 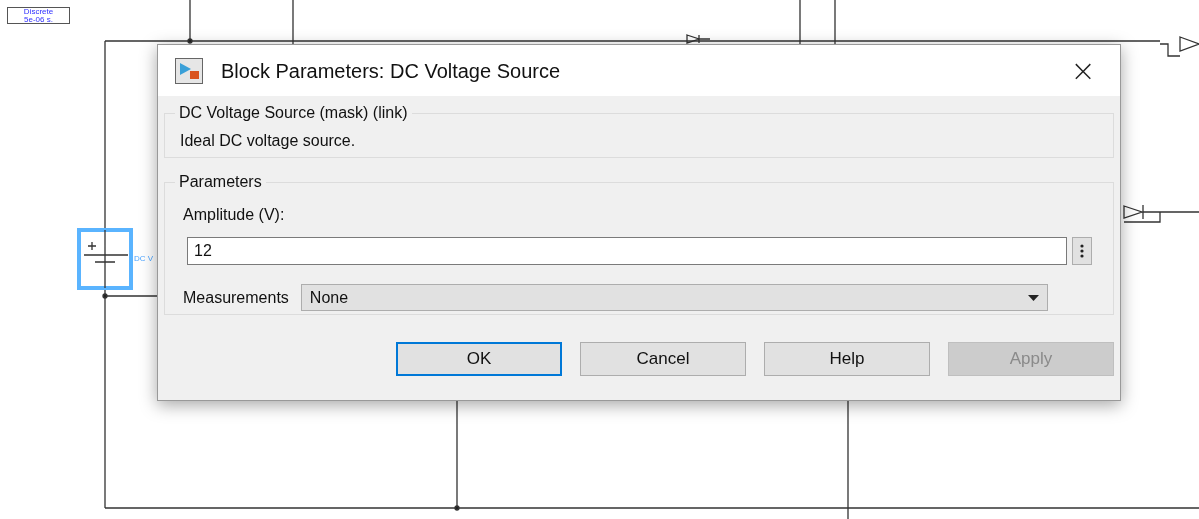 What do you see at coordinates (38, 15) in the screenshot?
I see `solver-block: Discrete 5e-06 s.` at bounding box center [38, 15].